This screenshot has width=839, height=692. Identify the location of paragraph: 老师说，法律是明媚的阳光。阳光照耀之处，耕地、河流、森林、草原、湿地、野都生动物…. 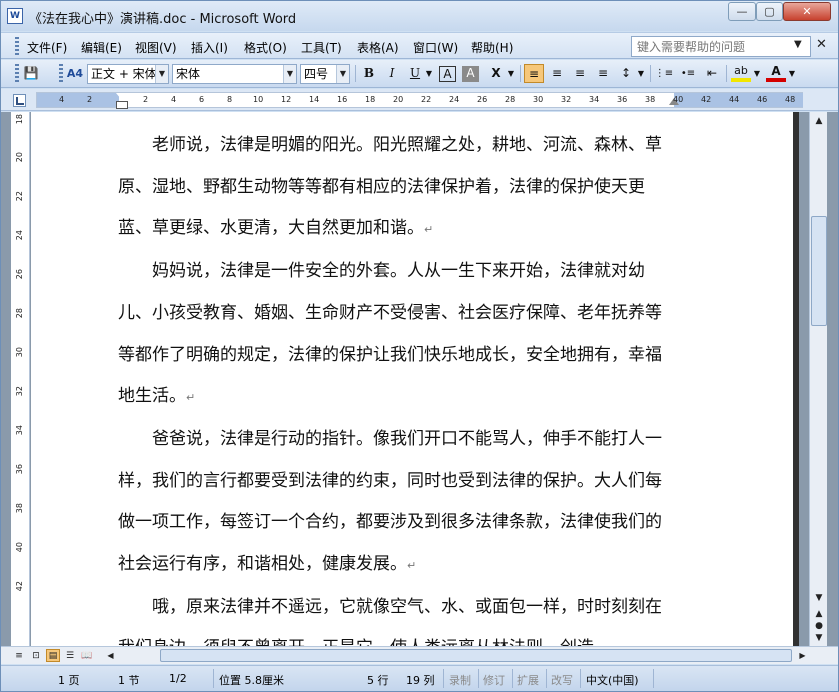
(396, 188).